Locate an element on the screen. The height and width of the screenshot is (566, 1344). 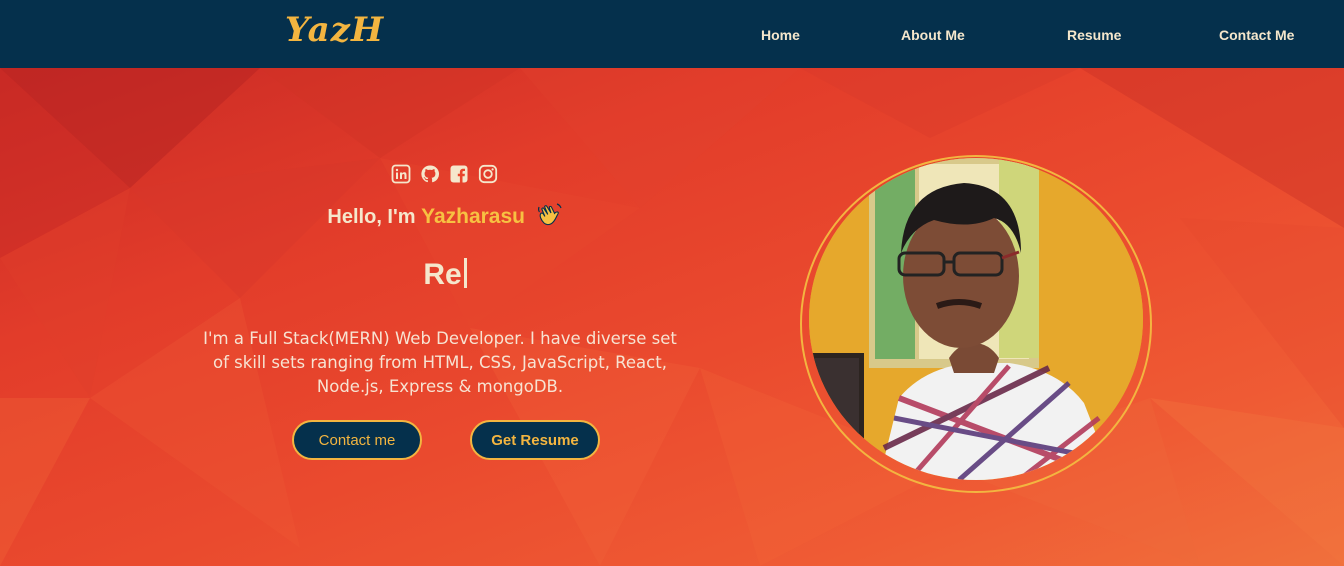
nav-link-home: Home is located at coordinates (780, 35).